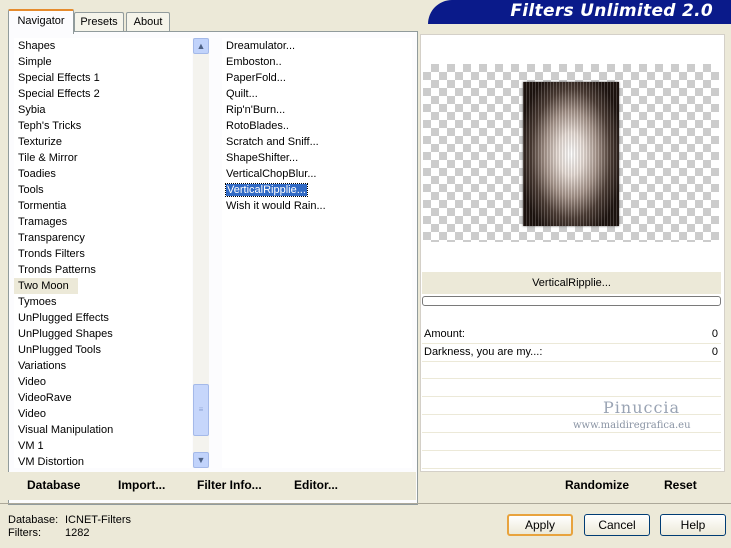  What do you see at coordinates (77, 533) in the screenshot?
I see `filters-count-value: 1282` at bounding box center [77, 533].